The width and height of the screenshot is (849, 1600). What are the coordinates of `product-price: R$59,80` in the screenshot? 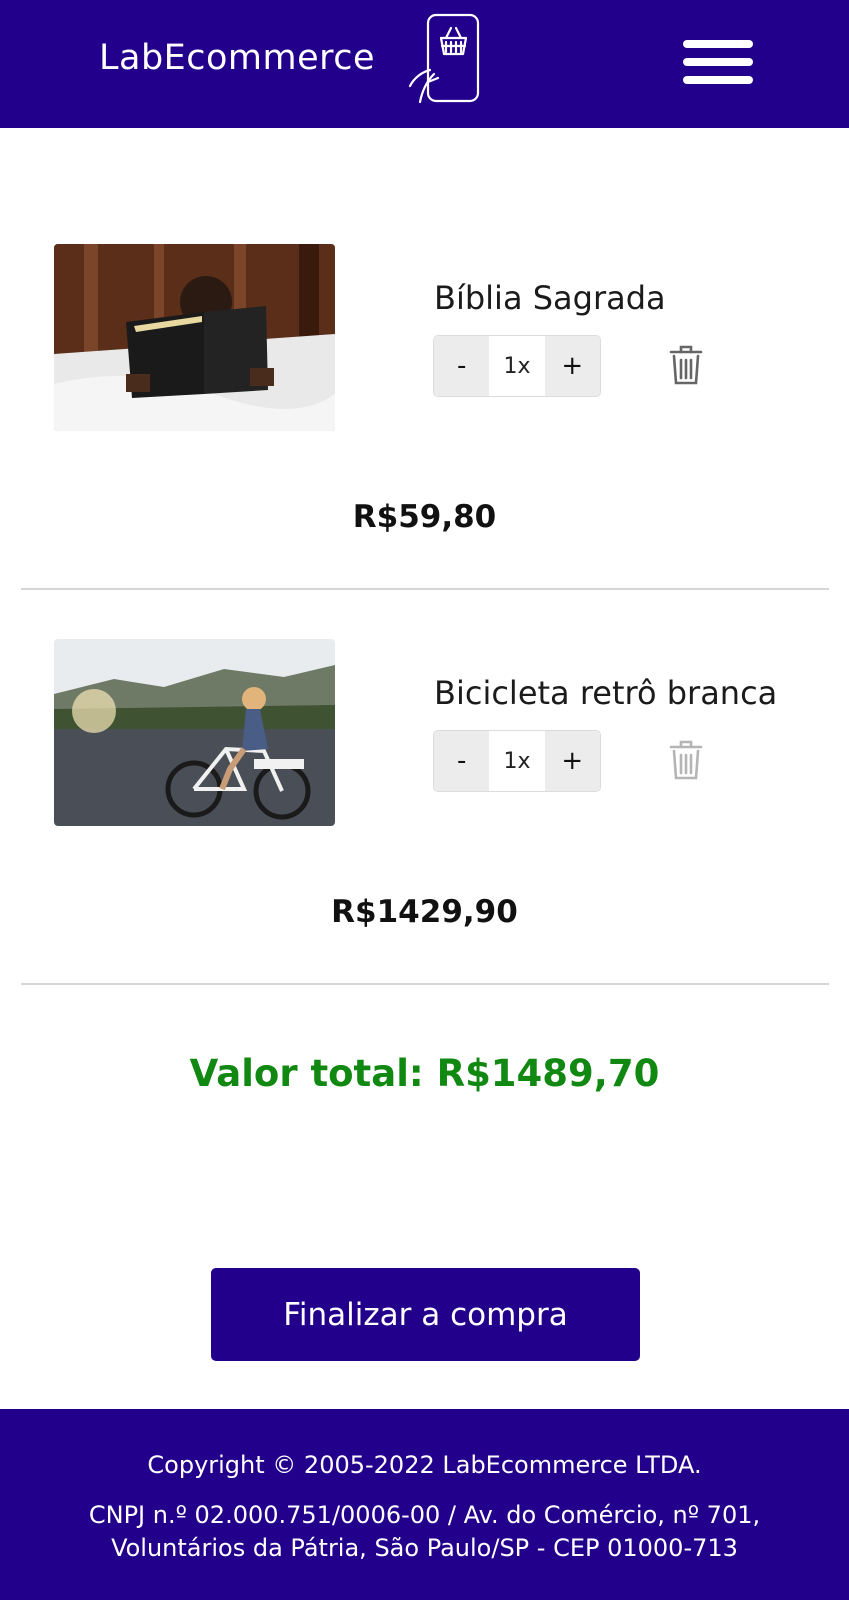 It's located at (424, 517).